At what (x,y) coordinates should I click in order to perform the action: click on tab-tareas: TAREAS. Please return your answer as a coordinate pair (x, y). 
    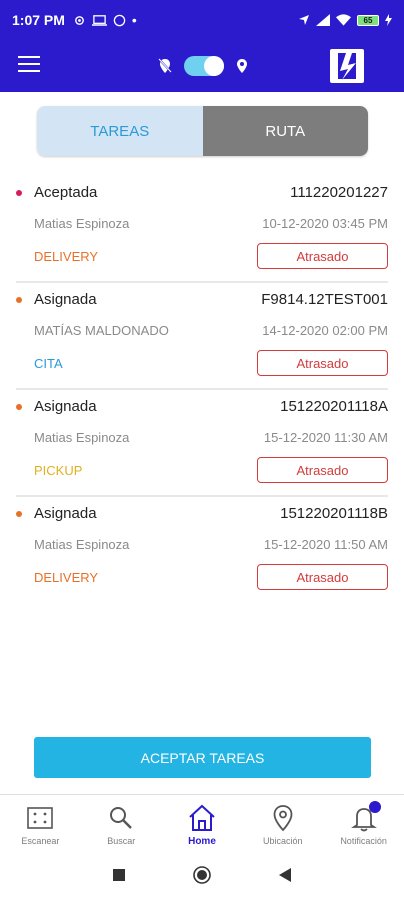
    Looking at the image, I should click on (120, 131).